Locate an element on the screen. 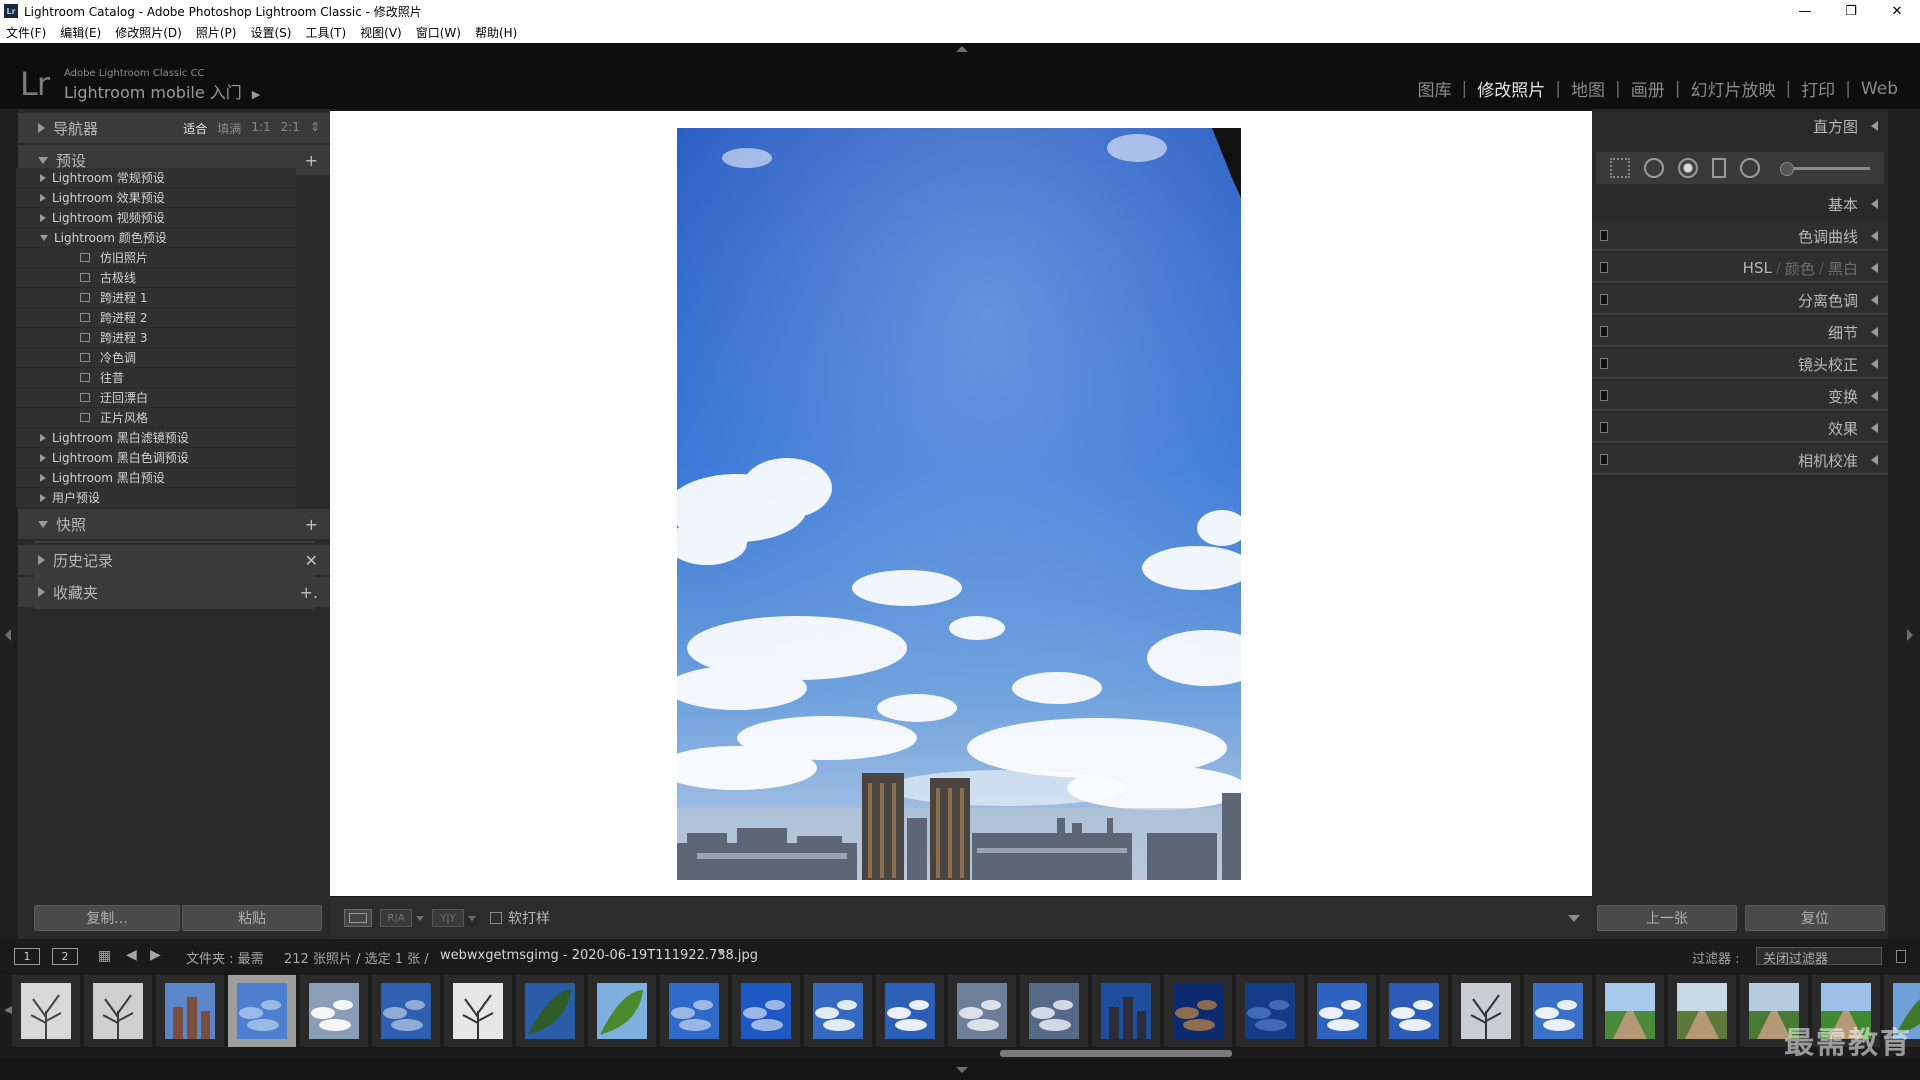  preset-item: 往昔 is located at coordinates (156, 378).